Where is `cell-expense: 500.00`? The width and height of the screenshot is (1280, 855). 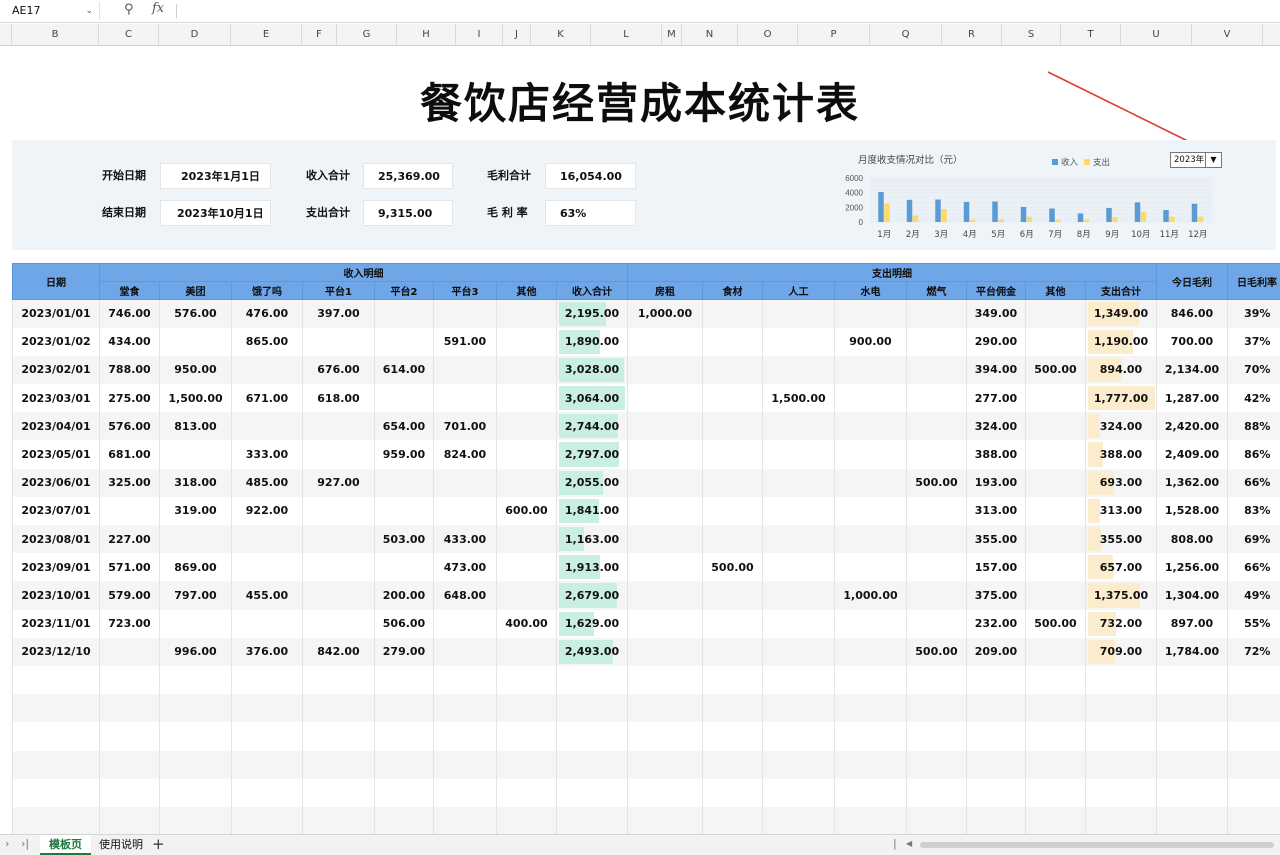 cell-expense: 500.00 is located at coordinates (1055, 370).